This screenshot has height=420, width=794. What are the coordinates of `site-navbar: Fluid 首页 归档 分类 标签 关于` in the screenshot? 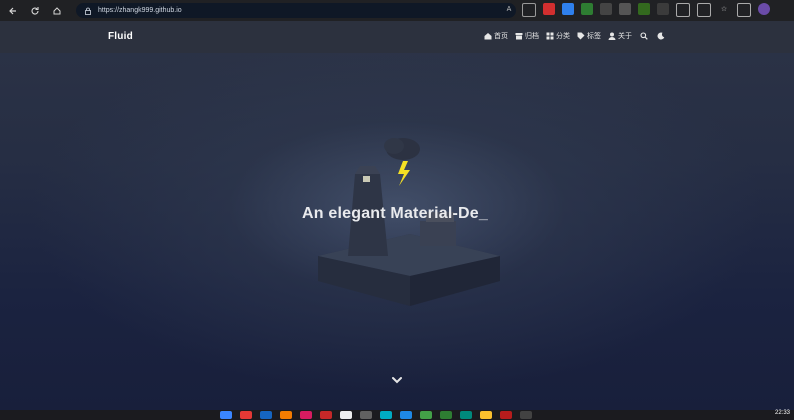 It's located at (397, 37).